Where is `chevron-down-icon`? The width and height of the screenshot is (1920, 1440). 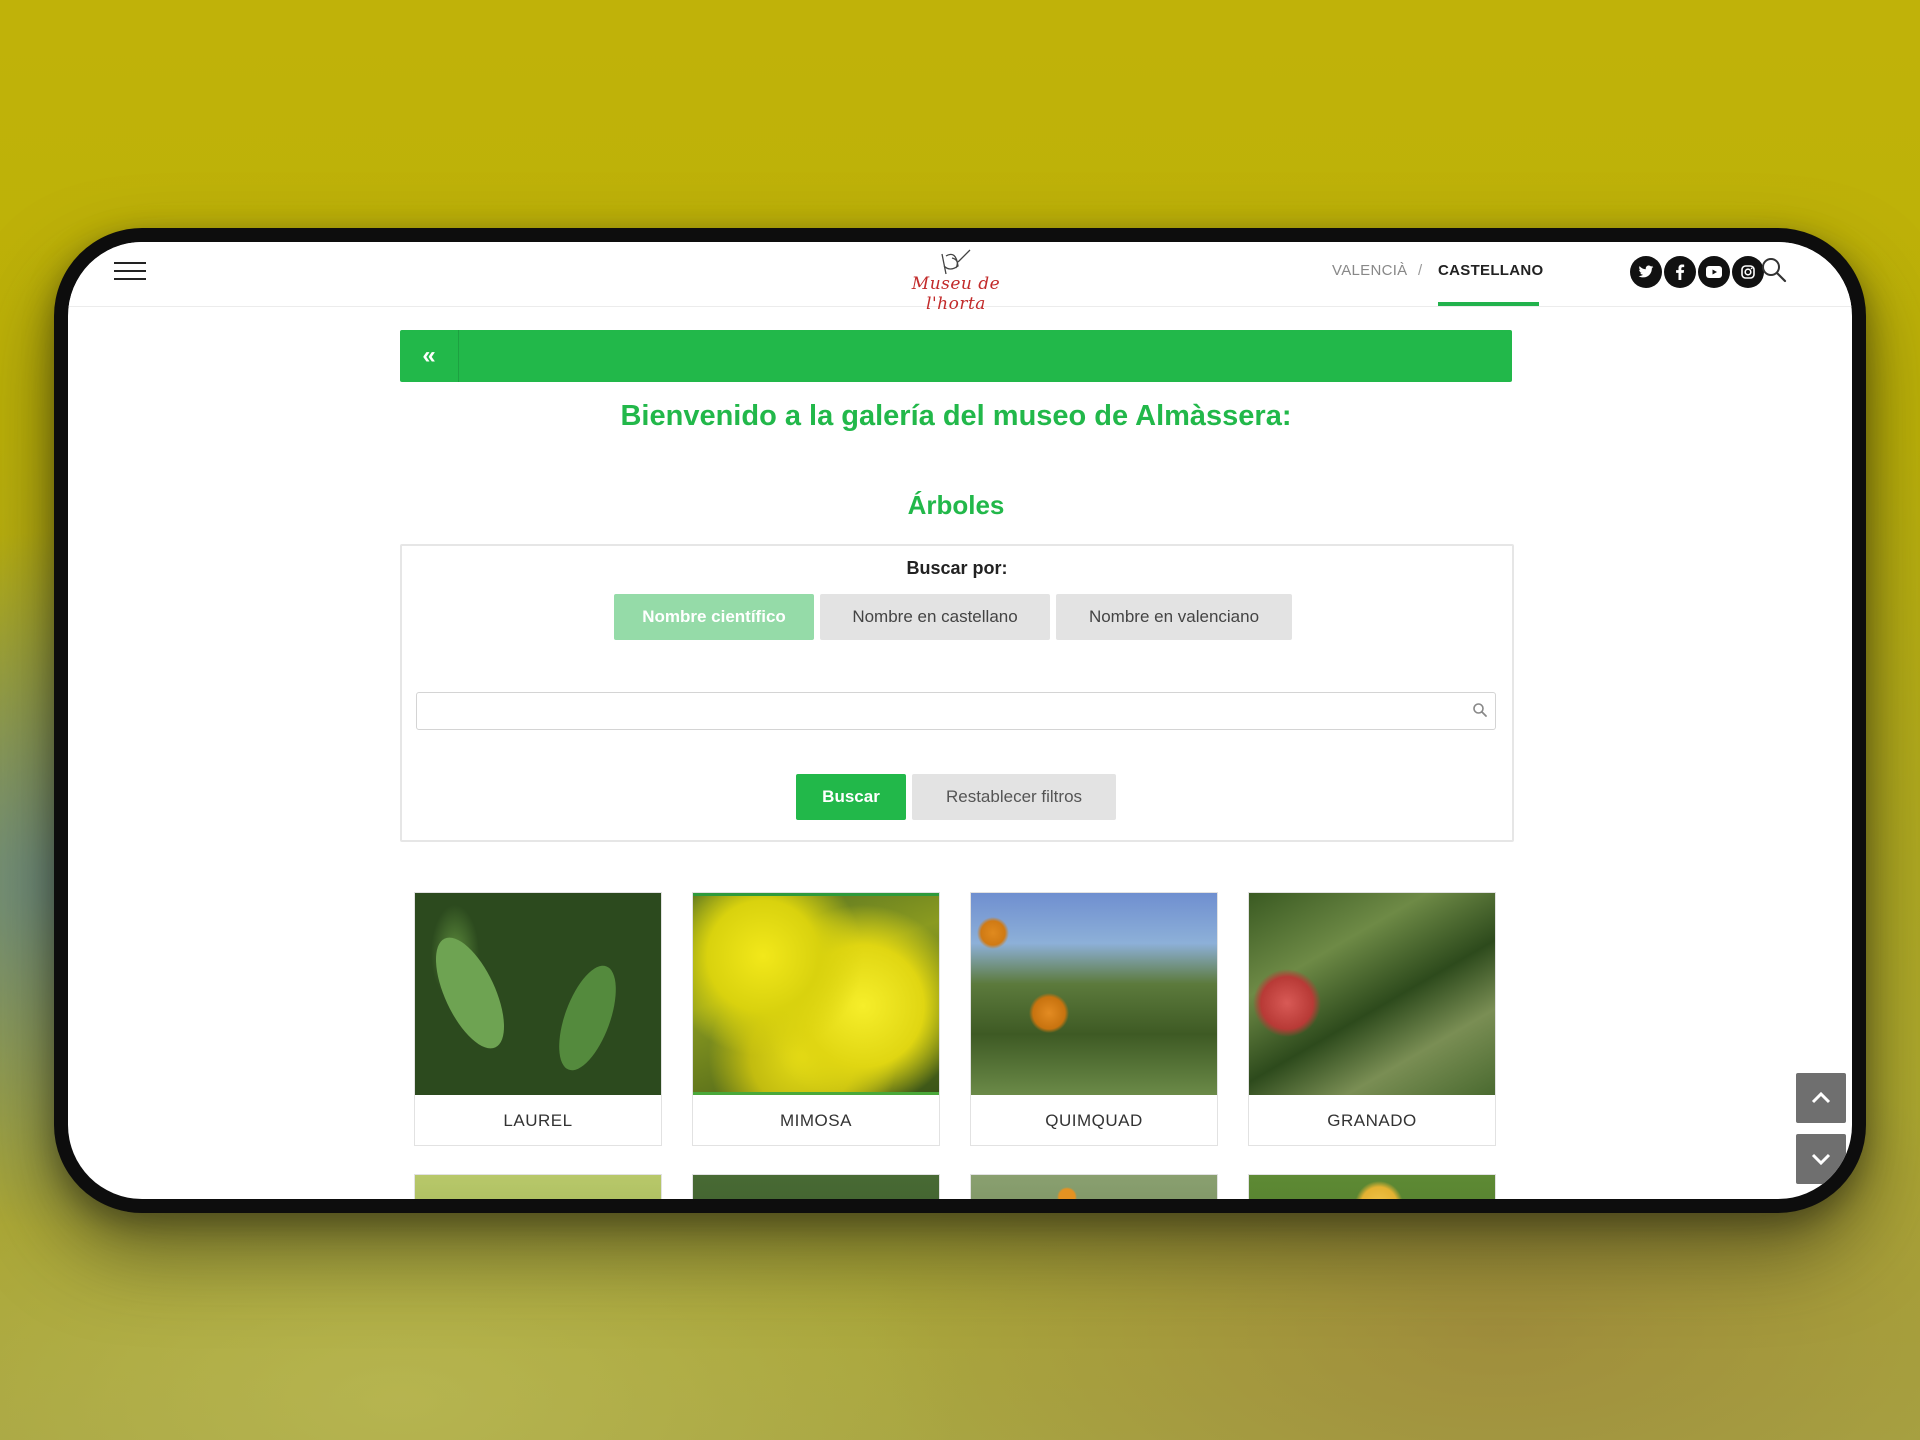
chevron-down-icon is located at coordinates (1821, 1159).